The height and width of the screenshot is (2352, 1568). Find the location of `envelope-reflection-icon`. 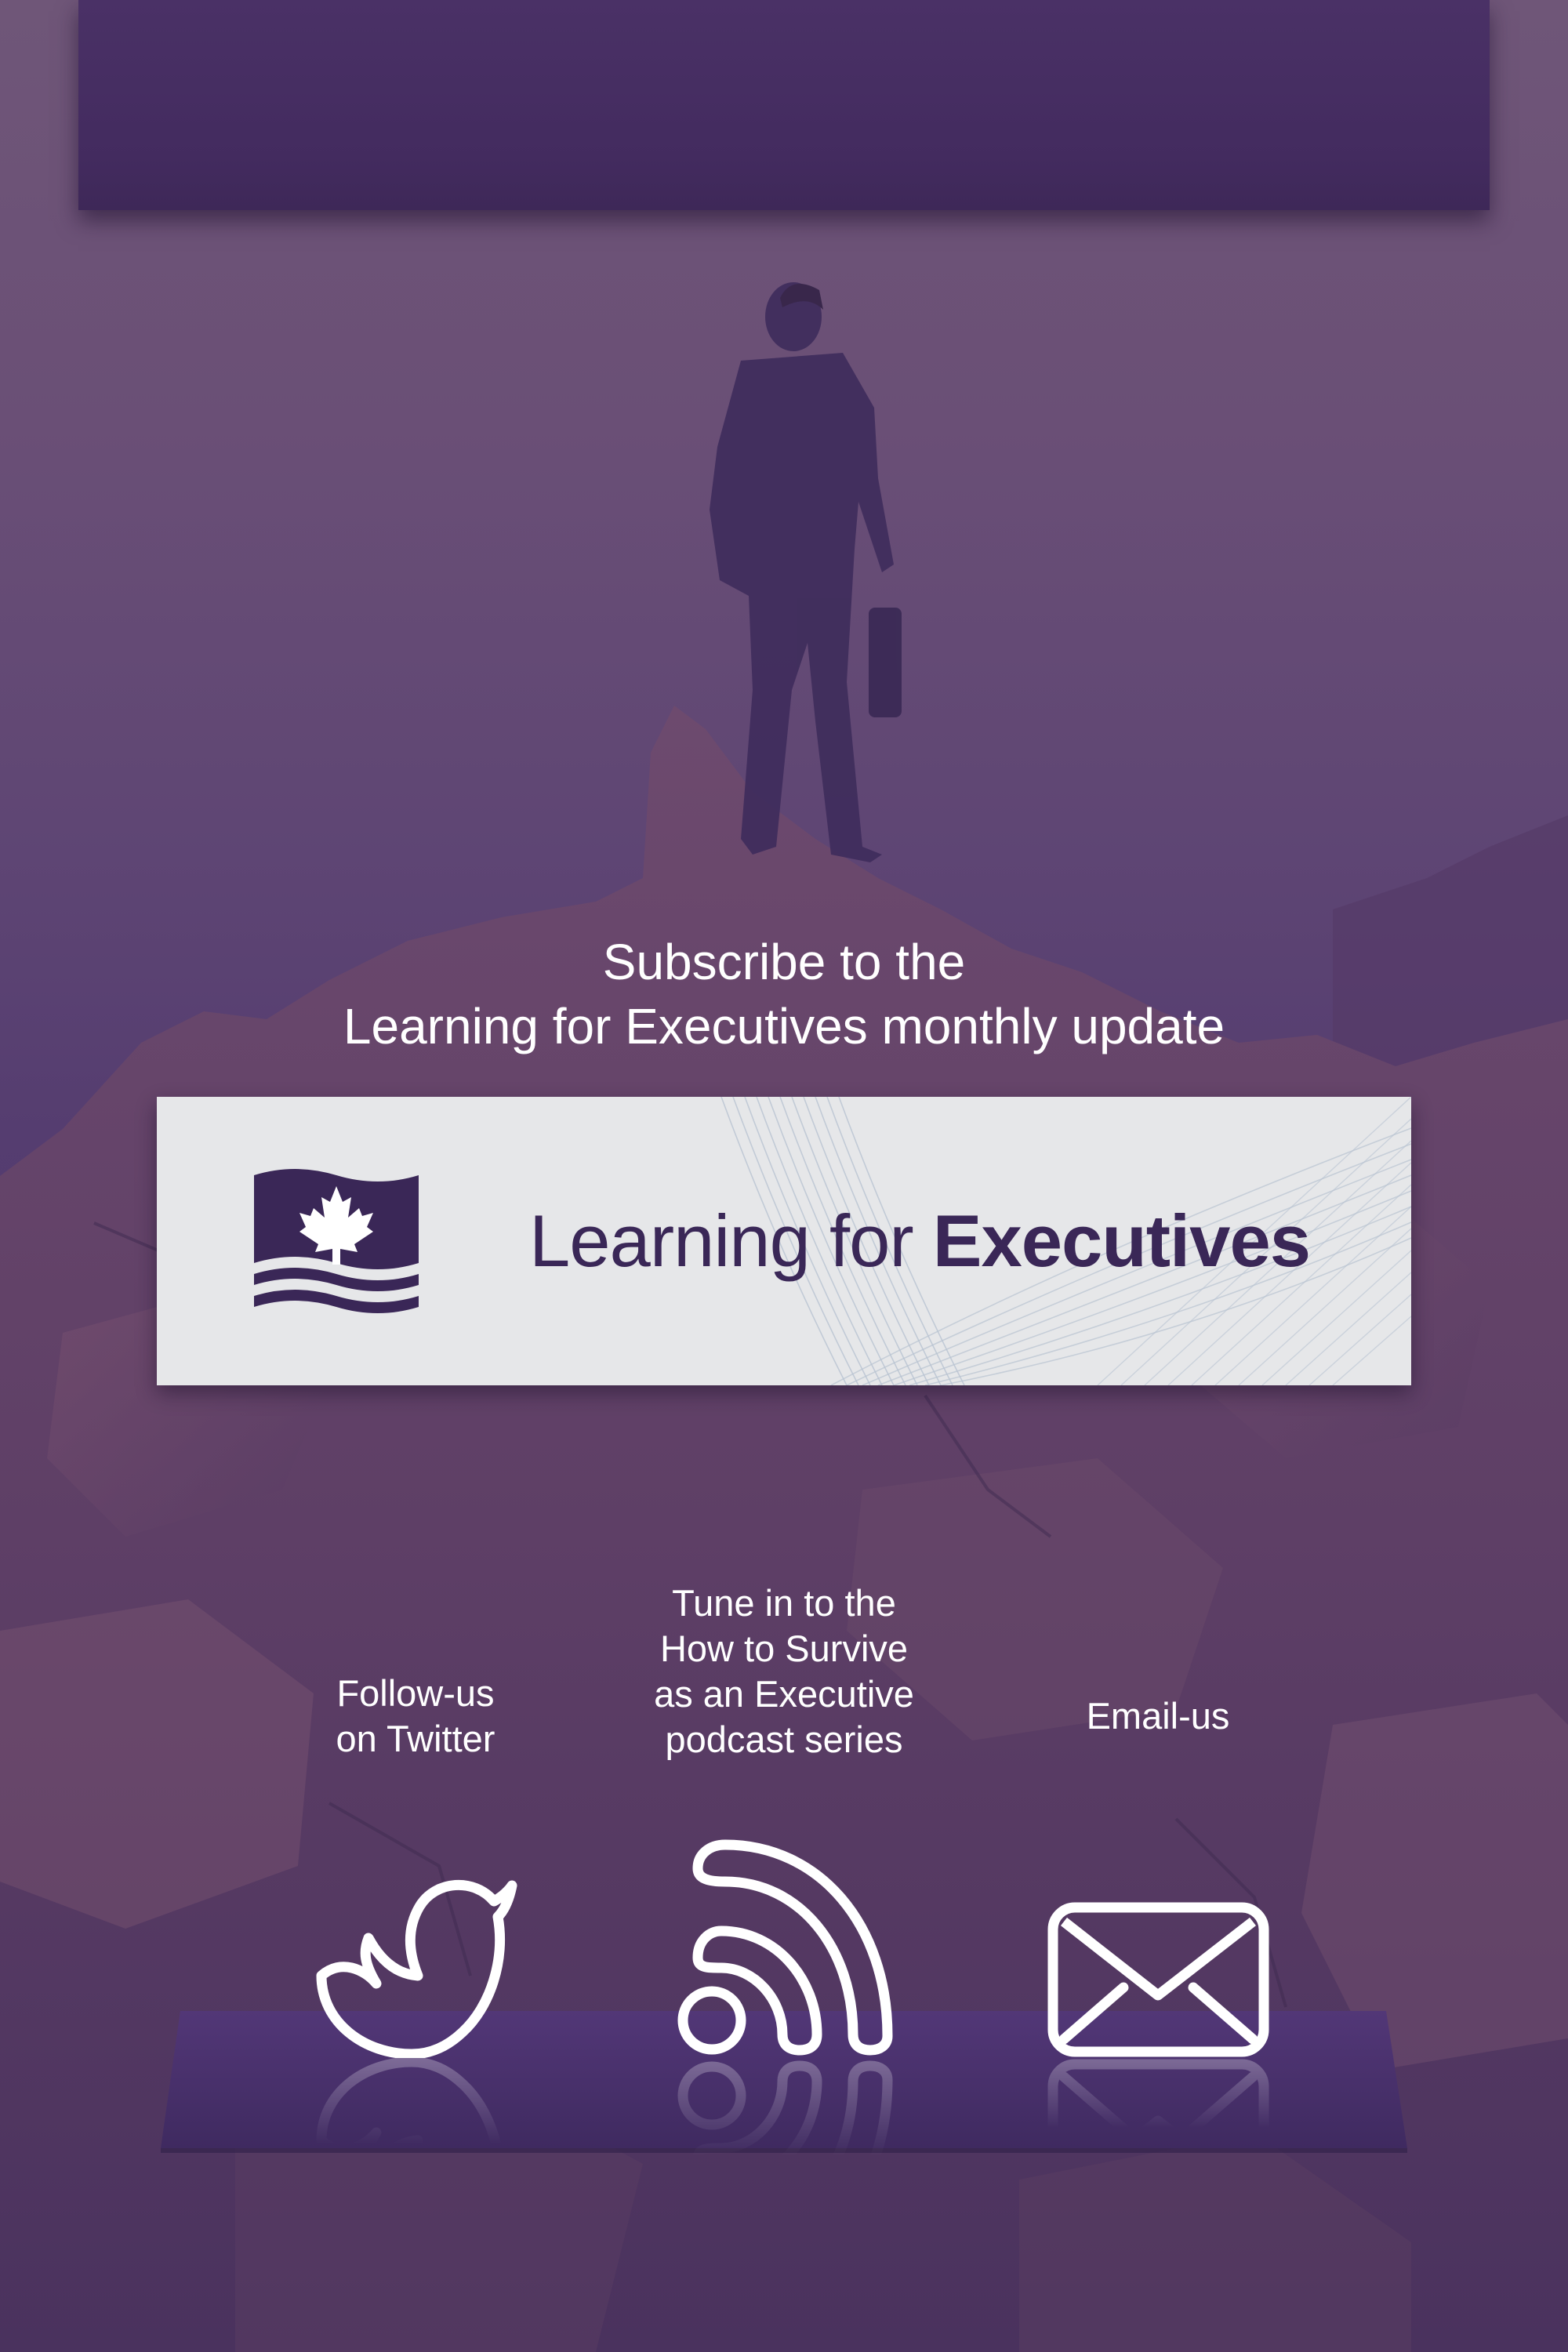

envelope-reflection-icon is located at coordinates (1158, 2136).